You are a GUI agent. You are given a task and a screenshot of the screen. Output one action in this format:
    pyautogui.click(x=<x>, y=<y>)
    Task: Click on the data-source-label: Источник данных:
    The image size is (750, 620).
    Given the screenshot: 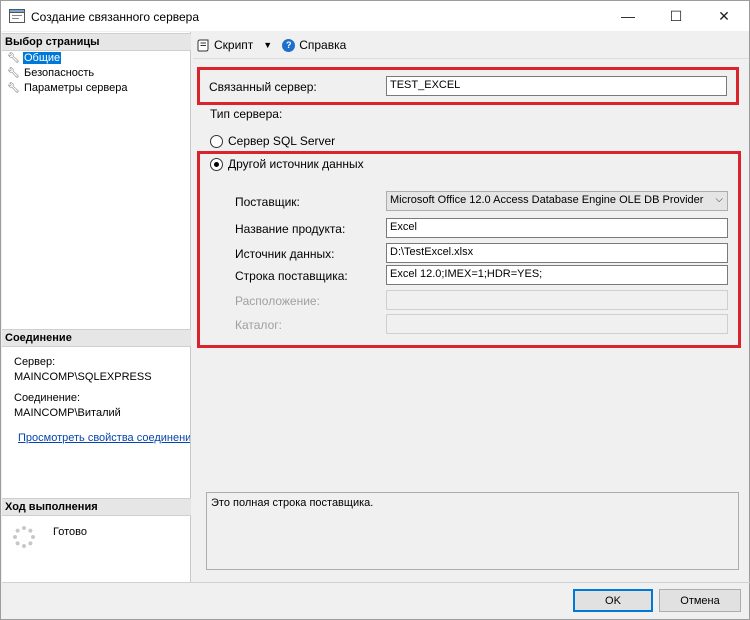 What is the action you would take?
    pyautogui.click(x=285, y=254)
    